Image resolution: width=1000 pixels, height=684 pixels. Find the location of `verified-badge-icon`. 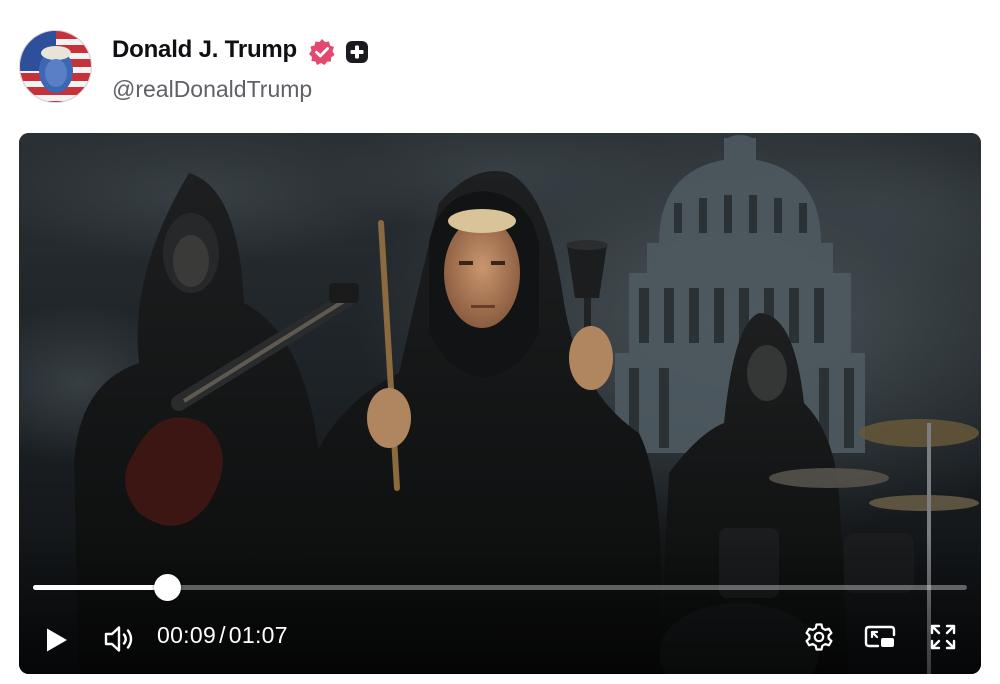

verified-badge-icon is located at coordinates (322, 52).